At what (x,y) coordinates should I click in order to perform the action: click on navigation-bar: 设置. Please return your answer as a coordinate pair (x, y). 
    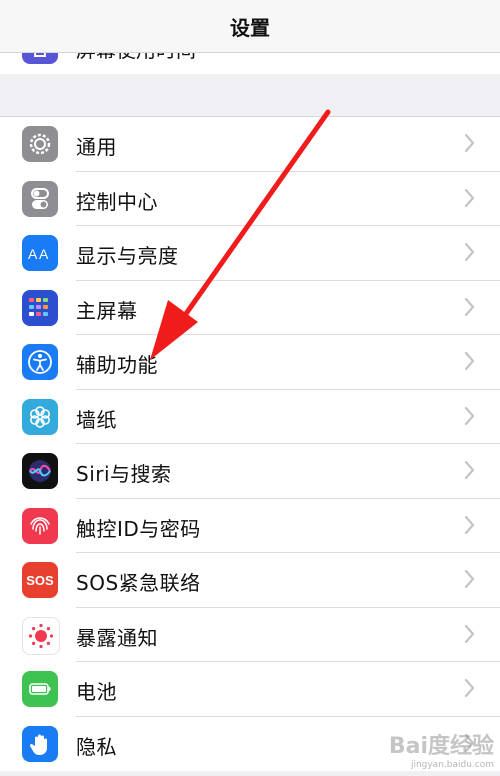
    Looking at the image, I should click on (250, 26).